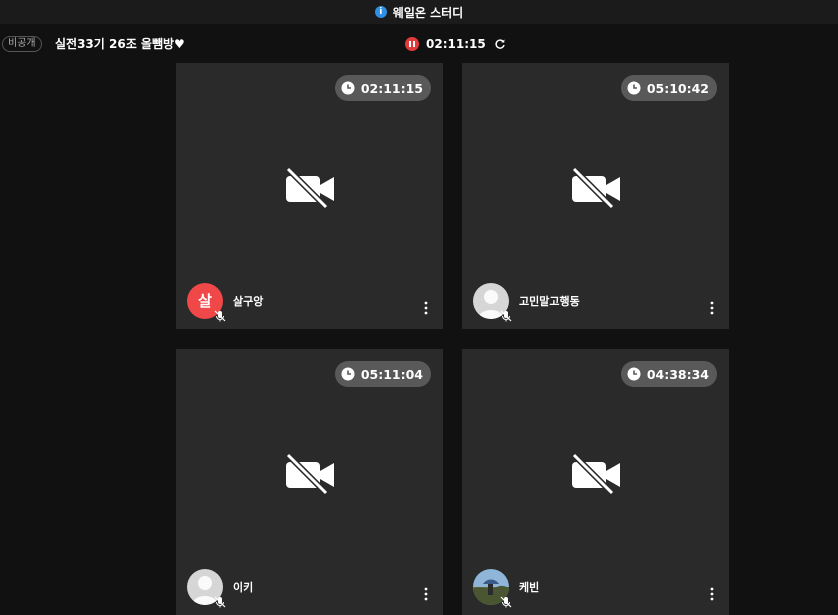  What do you see at coordinates (120, 44) in the screenshot?
I see `room-title: 실전33기 26조 올뺌방♥` at bounding box center [120, 44].